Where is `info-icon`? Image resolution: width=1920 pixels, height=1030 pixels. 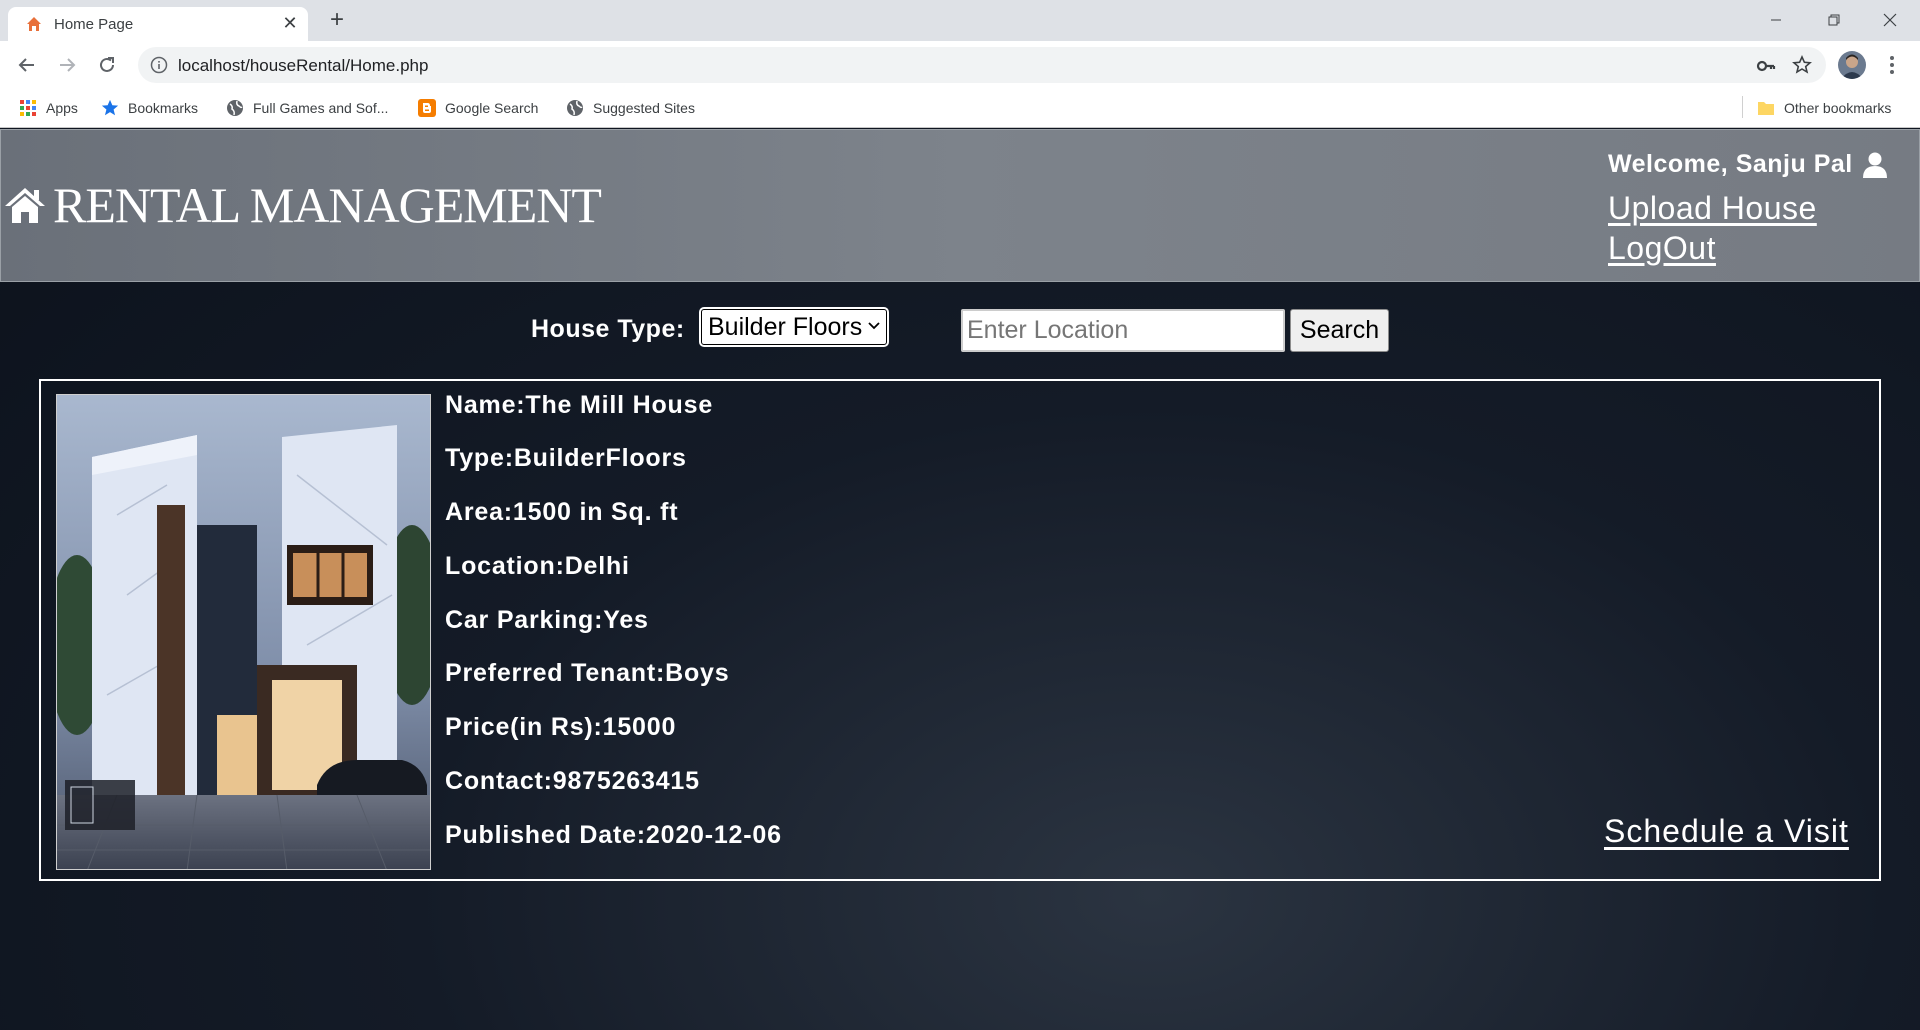
info-icon is located at coordinates (159, 65).